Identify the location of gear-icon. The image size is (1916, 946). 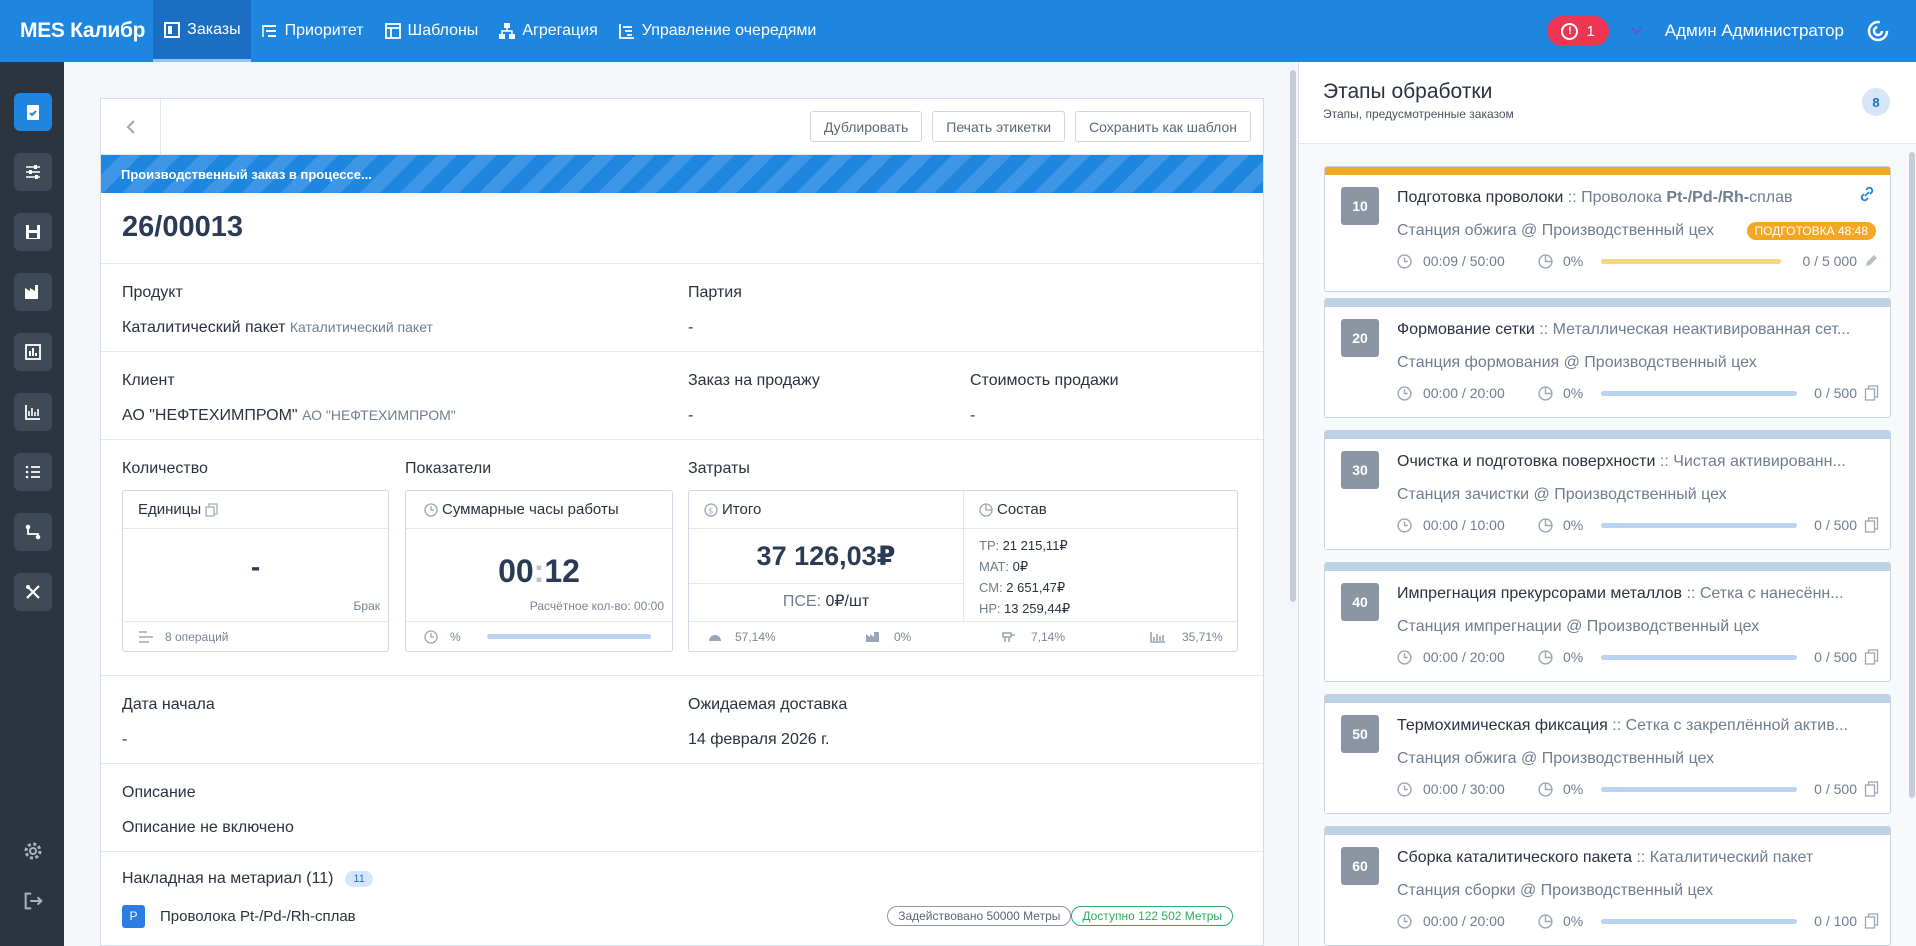
(33, 851).